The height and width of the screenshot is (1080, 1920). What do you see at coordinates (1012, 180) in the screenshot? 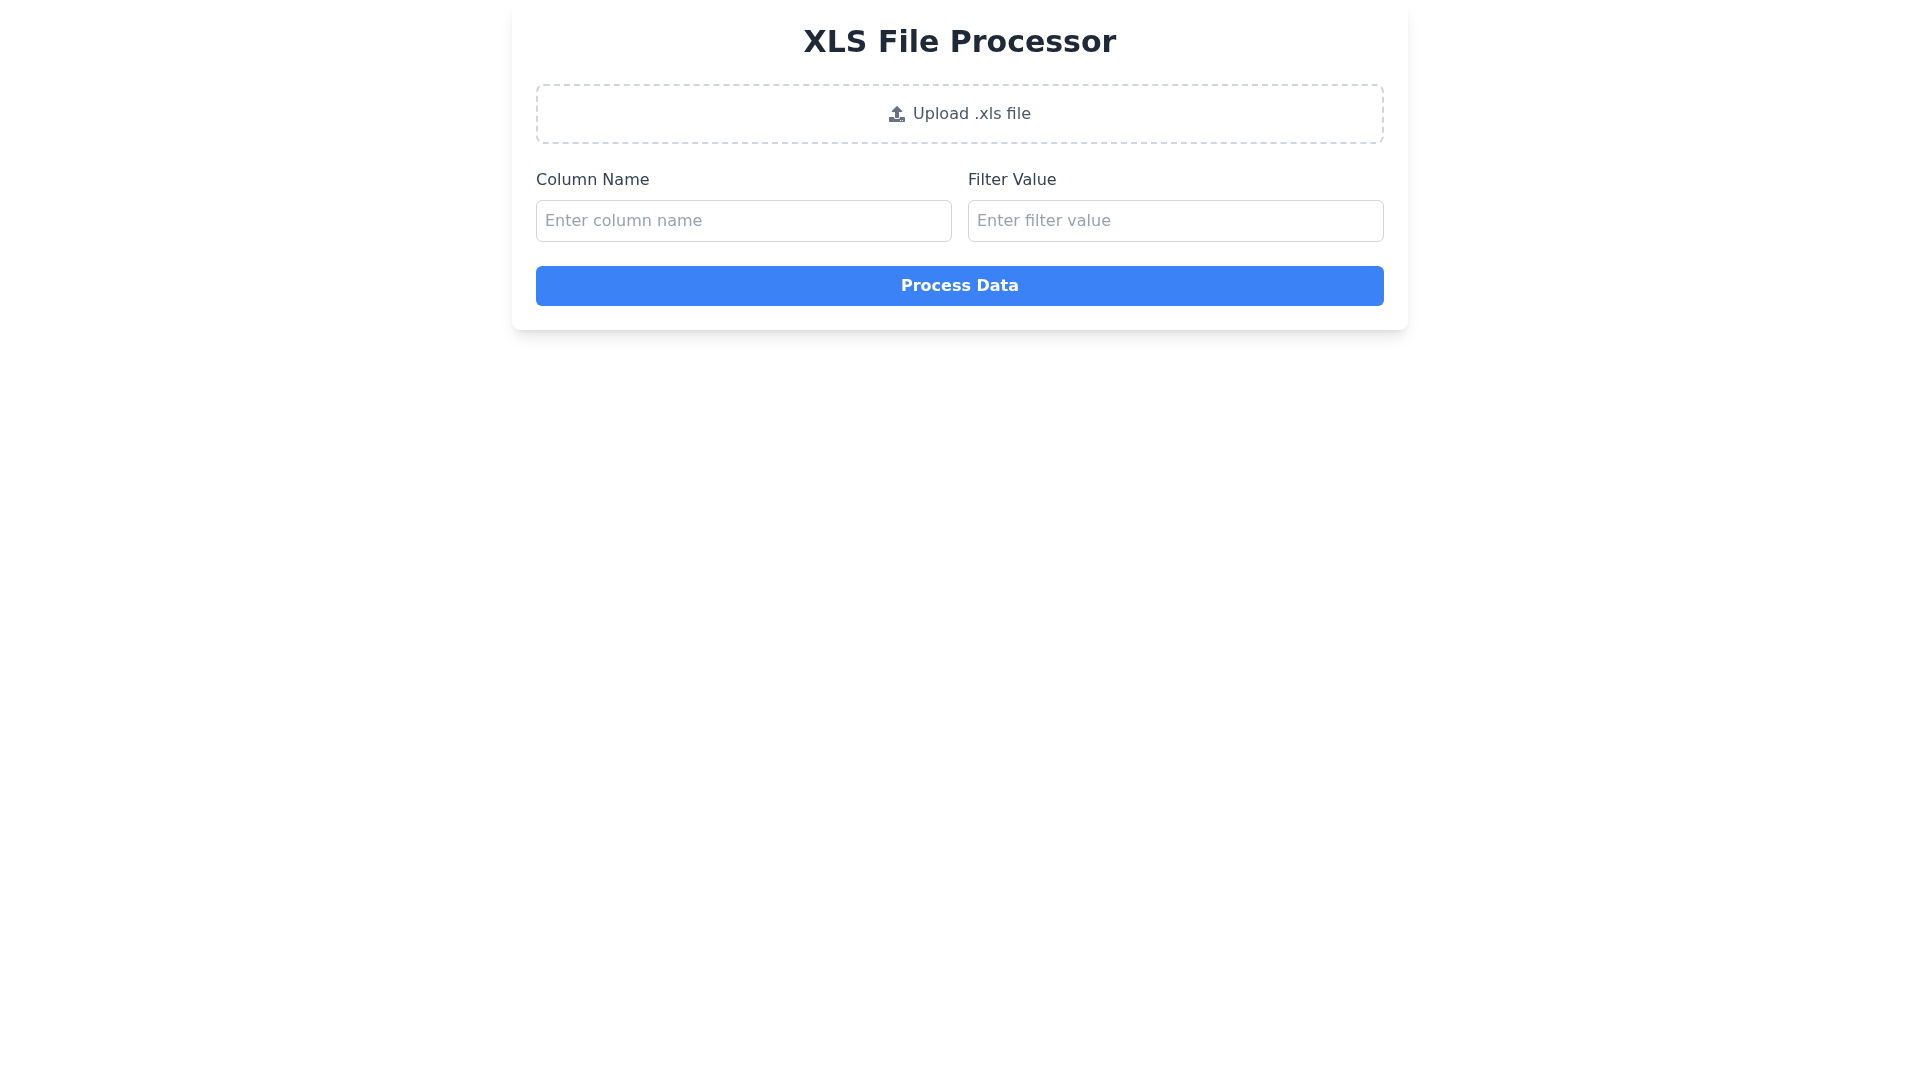
I see `field-label: Filter Value` at bounding box center [1012, 180].